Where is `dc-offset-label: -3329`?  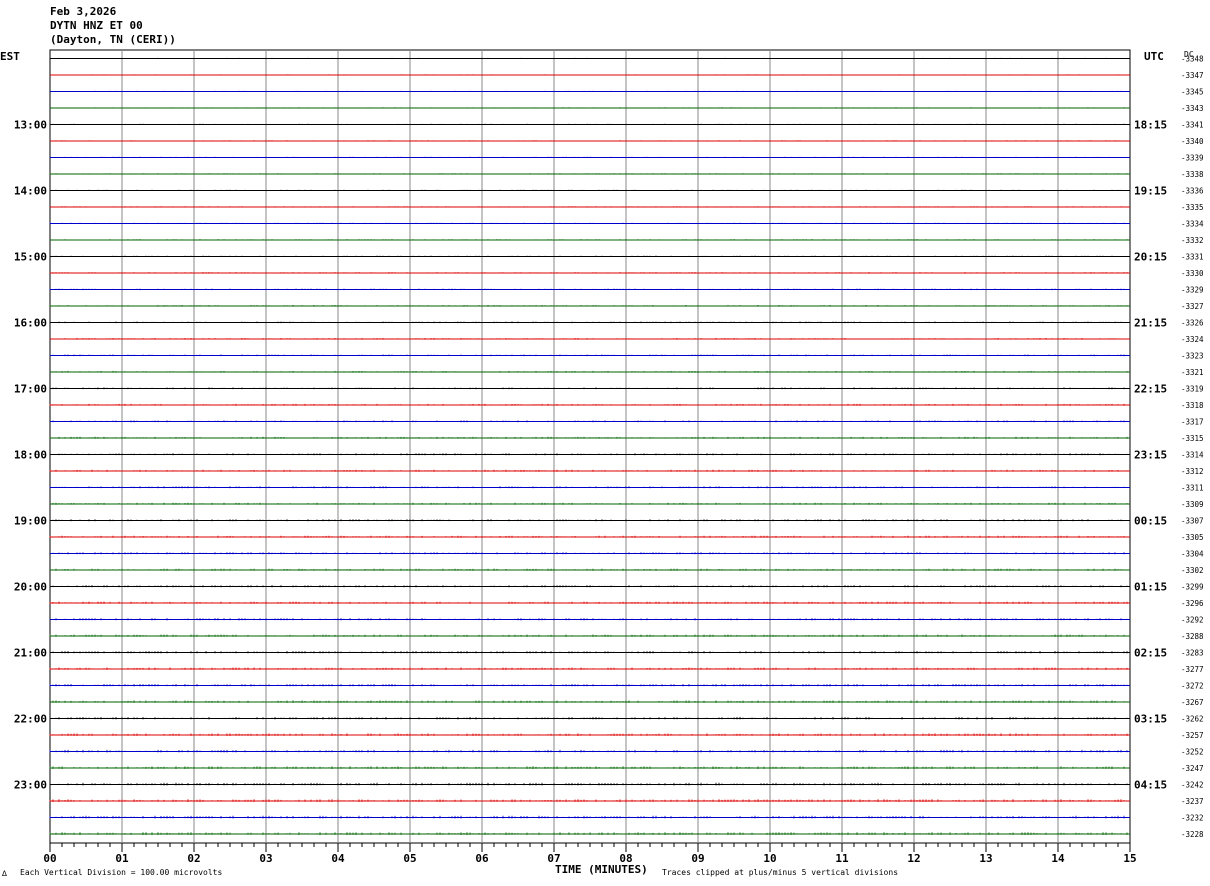 dc-offset-label: -3329 is located at coordinates (1192, 290).